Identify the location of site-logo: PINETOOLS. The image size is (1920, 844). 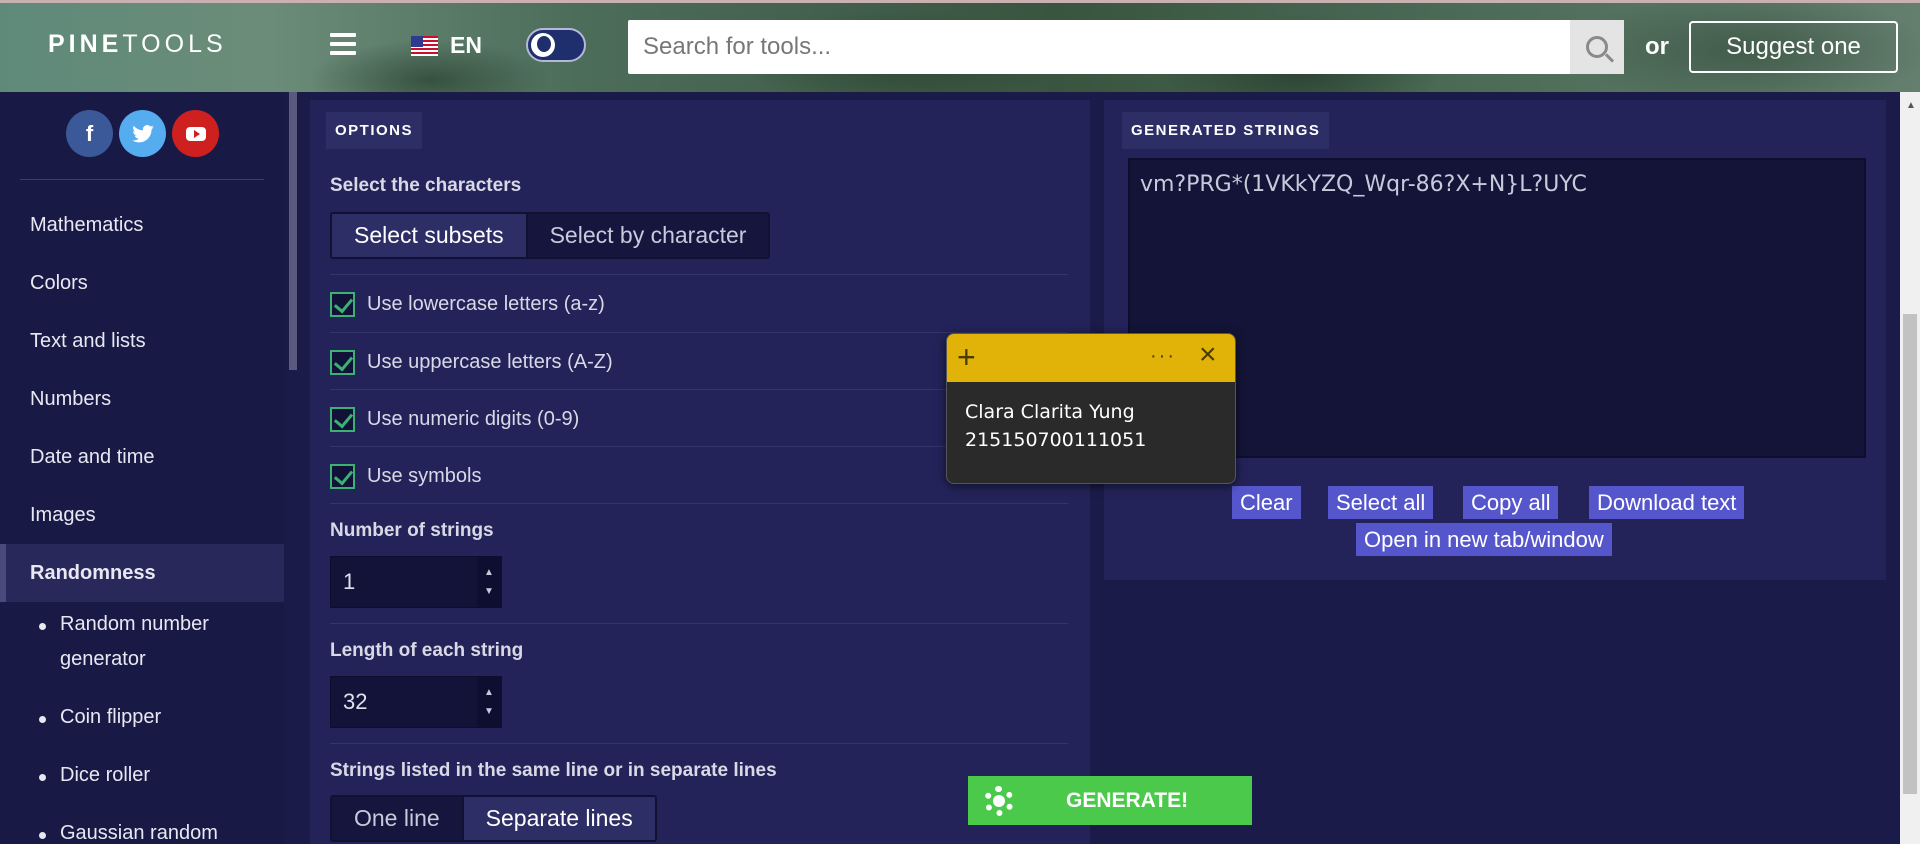
(137, 44).